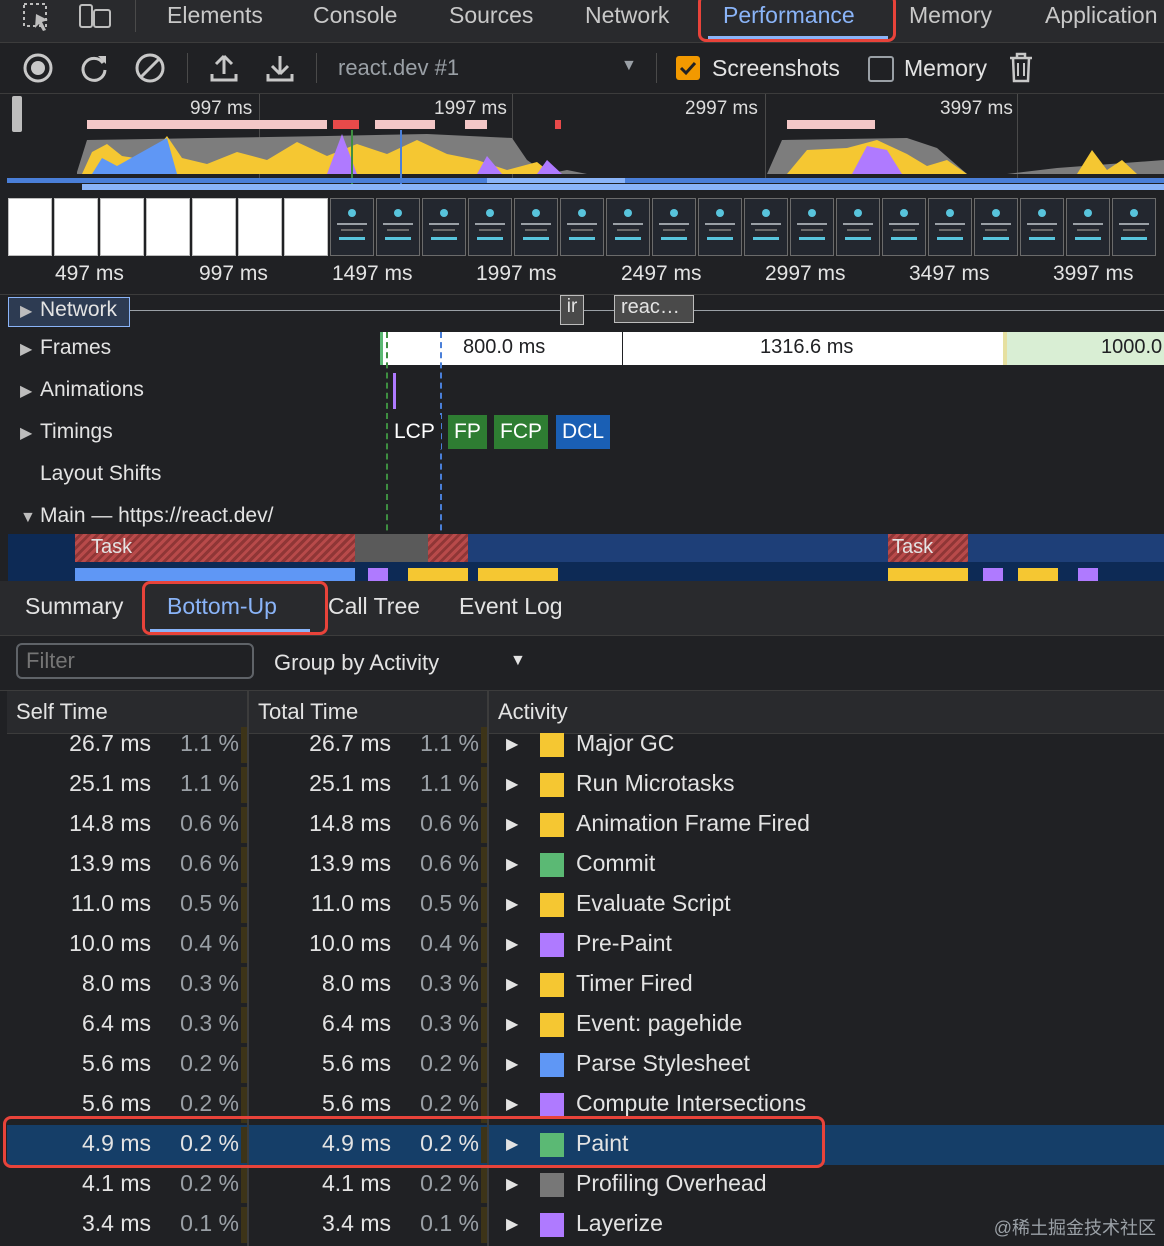 Image resolution: width=1164 pixels, height=1246 pixels. Describe the element at coordinates (38, 68) in the screenshot. I see `record-icon` at that location.